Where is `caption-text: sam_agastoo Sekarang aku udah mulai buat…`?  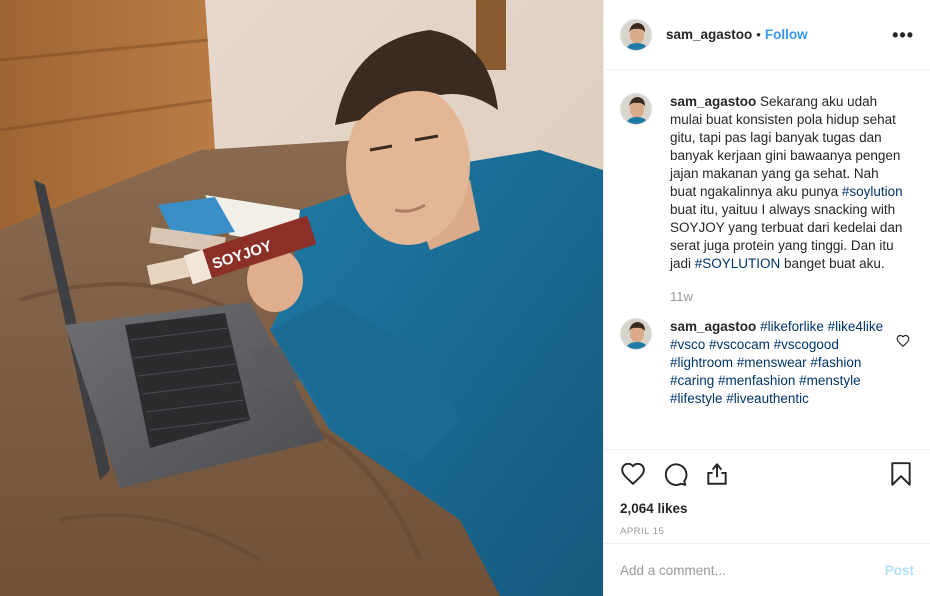 caption-text: sam_agastoo Sekarang aku udah mulai buat… is located at coordinates (788, 183).